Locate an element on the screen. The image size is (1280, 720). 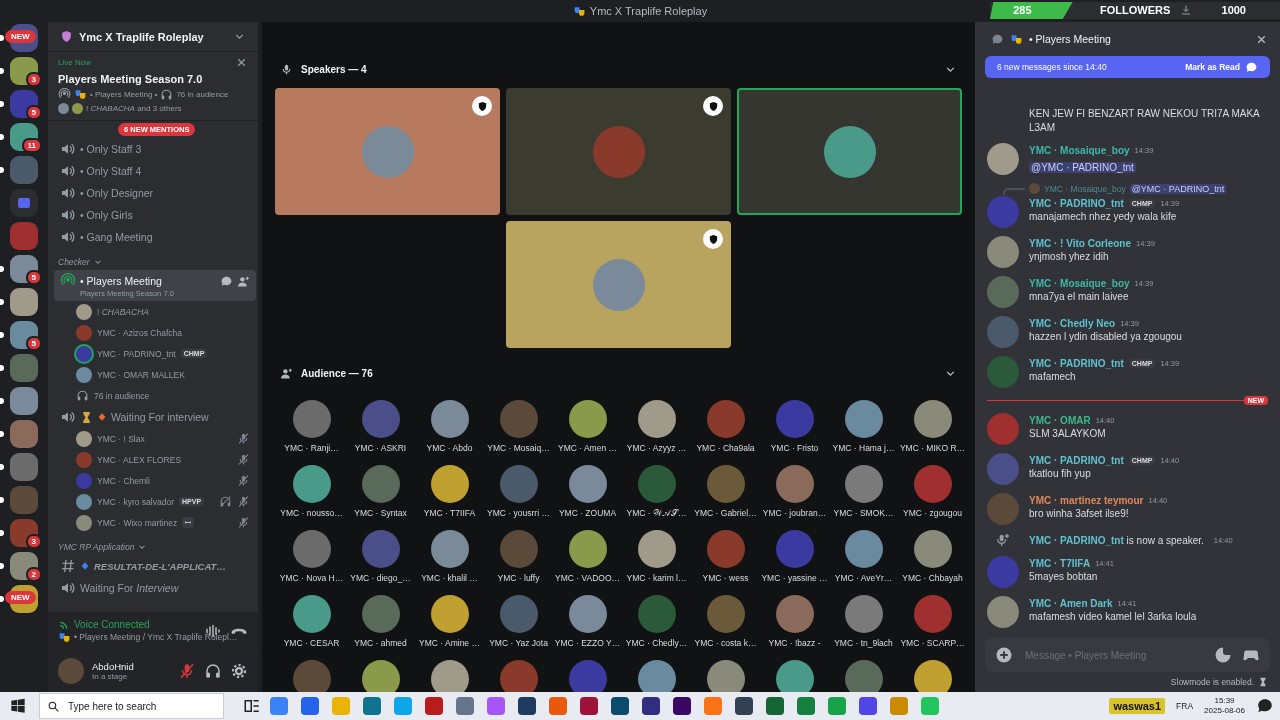
followers-goal: 1000 is located at coordinates (1233, 10).